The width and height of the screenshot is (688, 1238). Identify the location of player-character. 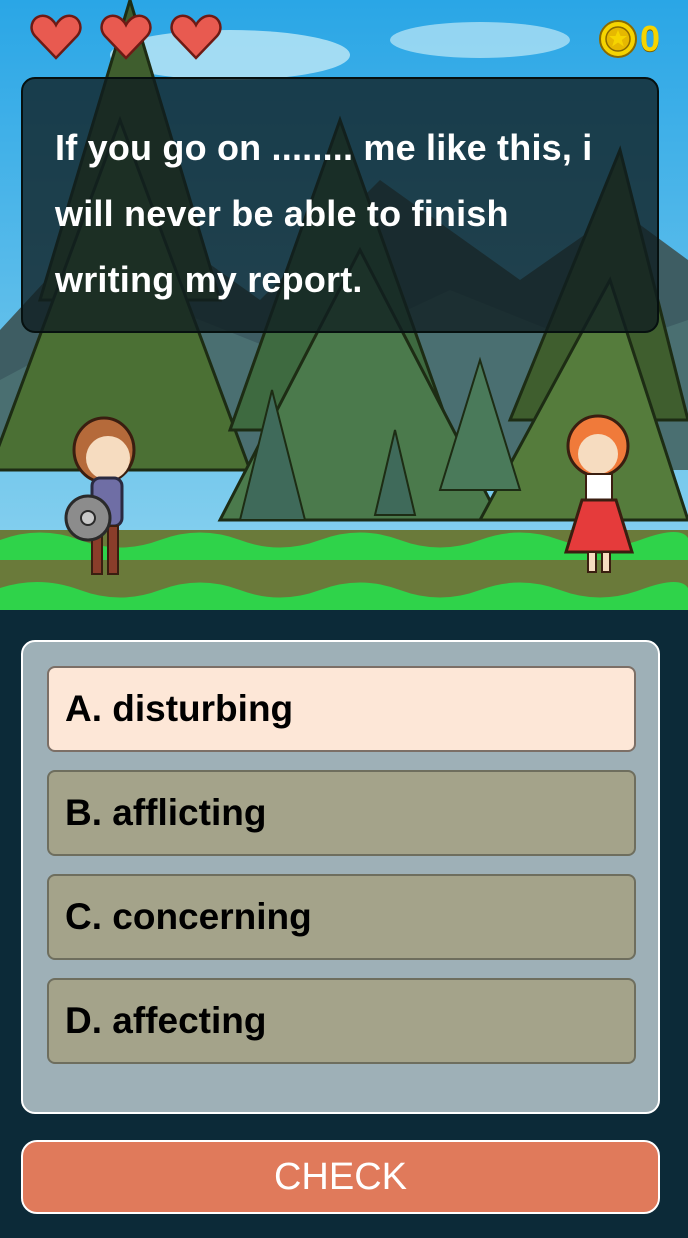
(100, 495).